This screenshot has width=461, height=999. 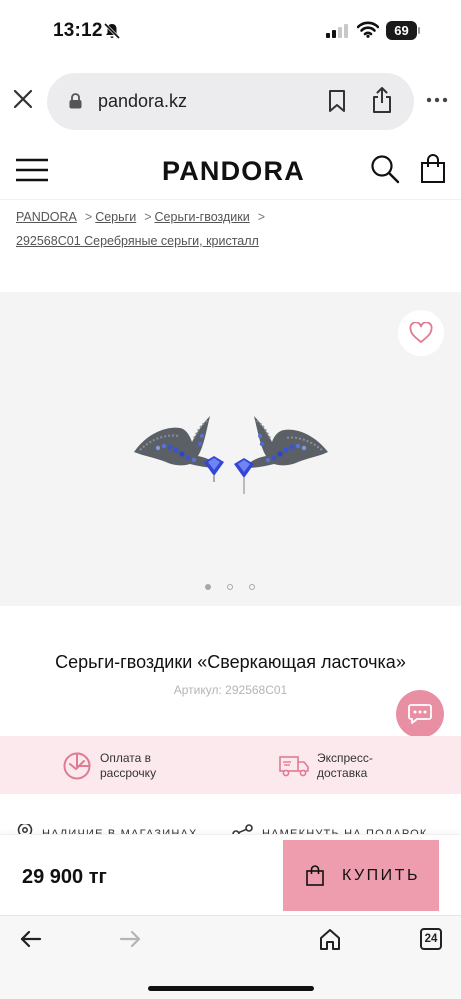 I want to click on product-price: 29 900 тг, so click(x=64, y=877).